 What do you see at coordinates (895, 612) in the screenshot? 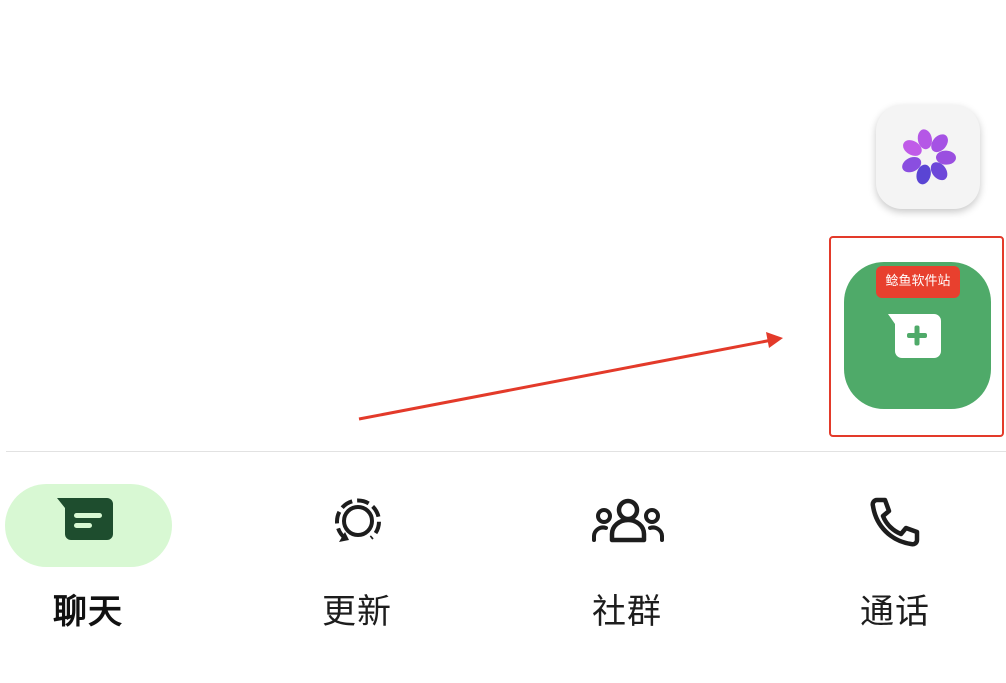
I see `nav-label-calls: 通话` at bounding box center [895, 612].